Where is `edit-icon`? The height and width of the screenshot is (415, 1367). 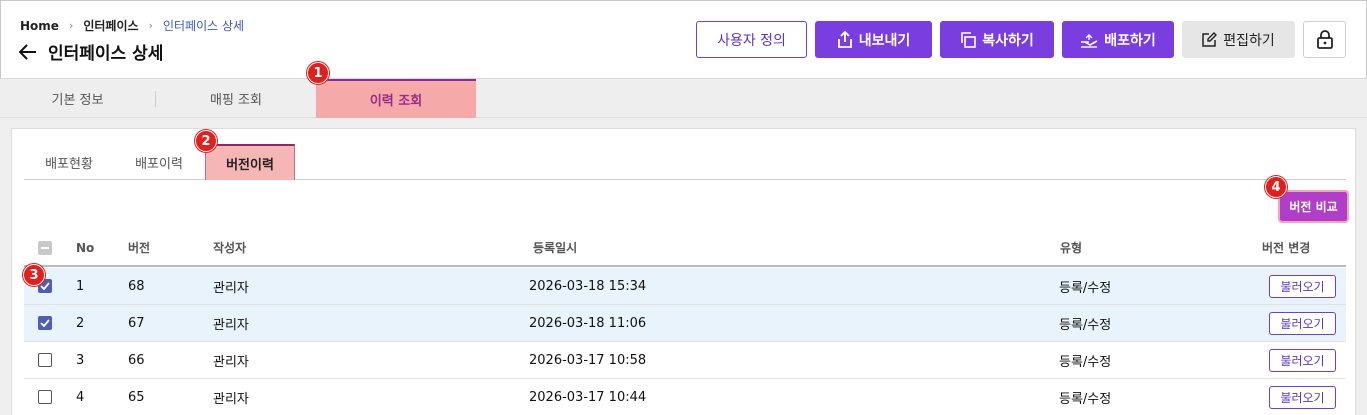 edit-icon is located at coordinates (1210, 39).